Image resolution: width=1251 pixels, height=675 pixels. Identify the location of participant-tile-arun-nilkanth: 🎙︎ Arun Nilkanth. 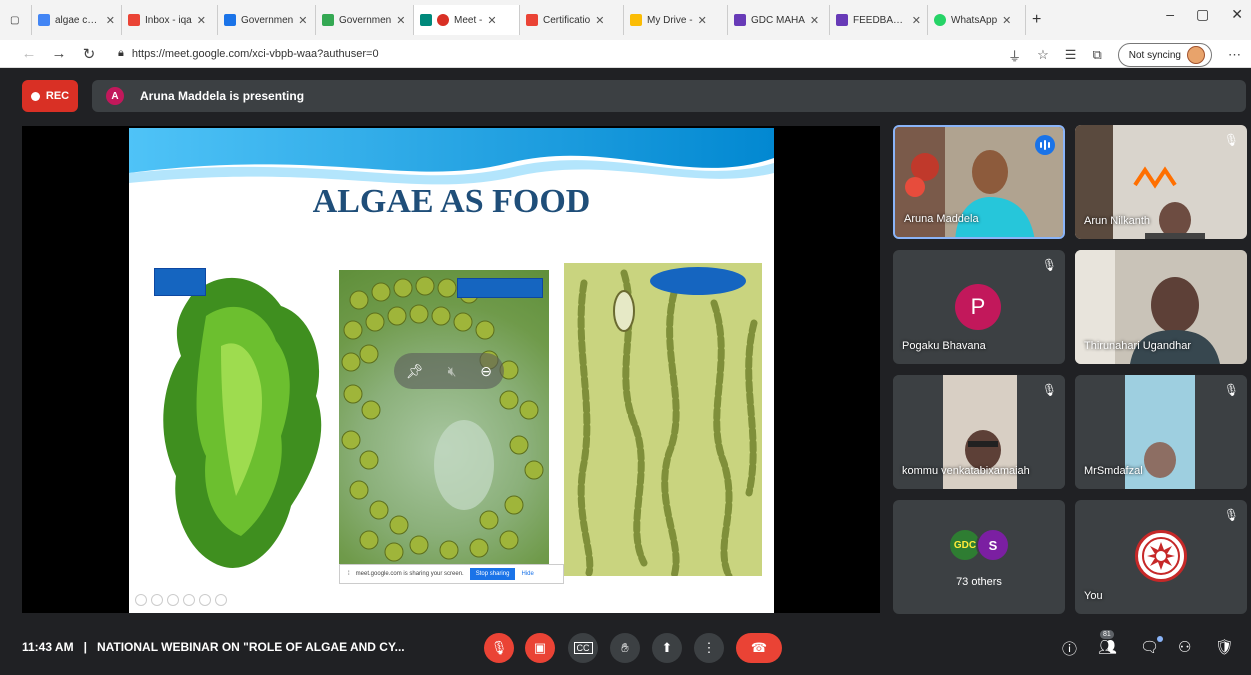
(1161, 182).